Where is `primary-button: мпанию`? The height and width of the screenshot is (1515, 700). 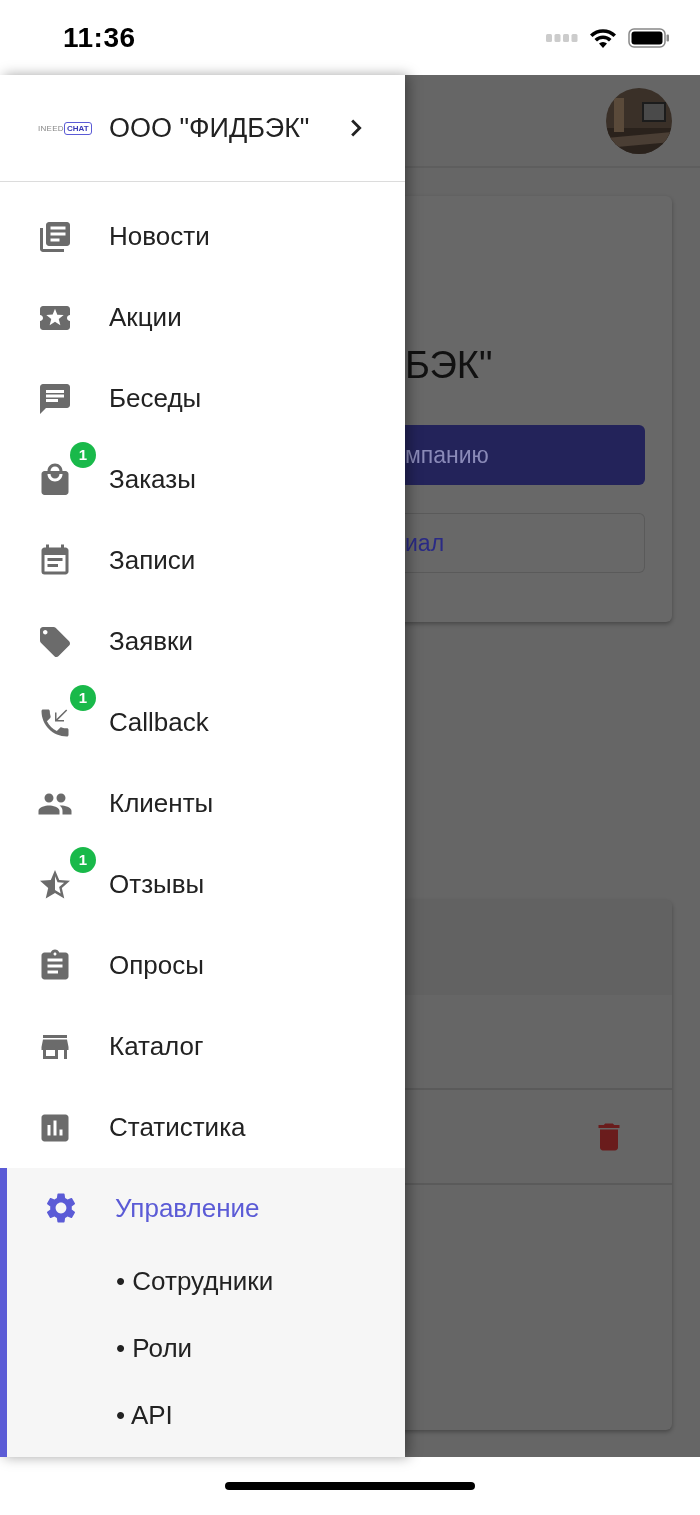 primary-button: мпанию is located at coordinates (525, 455).